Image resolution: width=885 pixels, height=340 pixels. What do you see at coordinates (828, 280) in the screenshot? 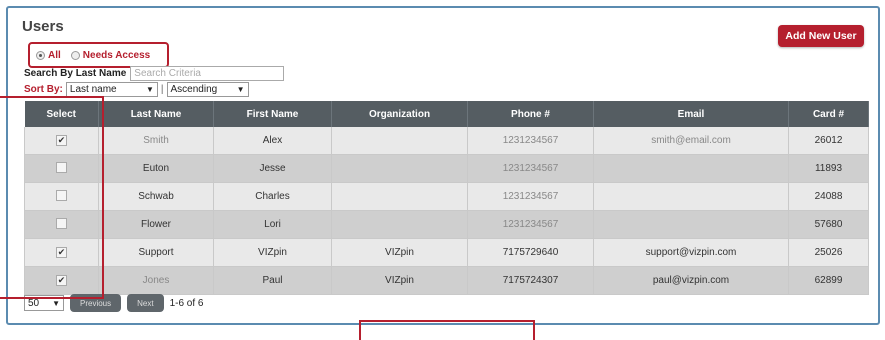
I see `card-cell: 62899` at bounding box center [828, 280].